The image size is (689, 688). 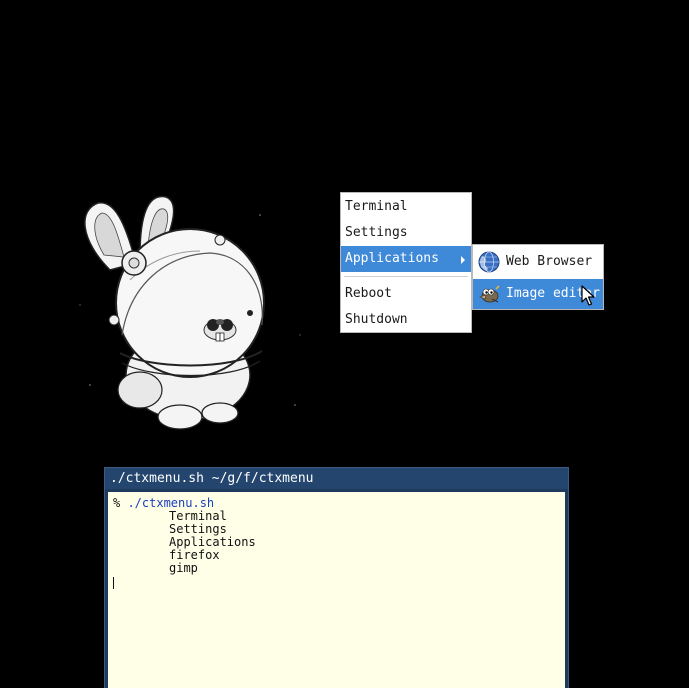 I want to click on mouse-pointer-icon, so click(x=588, y=295).